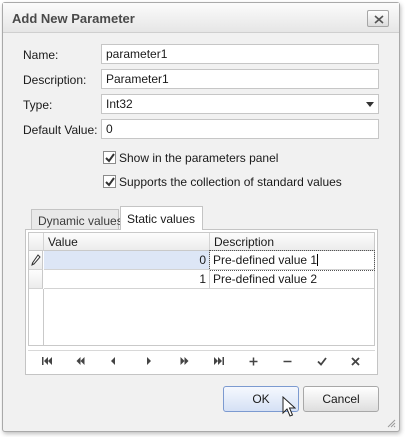 The height and width of the screenshot is (437, 405). I want to click on table-cell-description: Pre-defined value 2, so click(292, 279).